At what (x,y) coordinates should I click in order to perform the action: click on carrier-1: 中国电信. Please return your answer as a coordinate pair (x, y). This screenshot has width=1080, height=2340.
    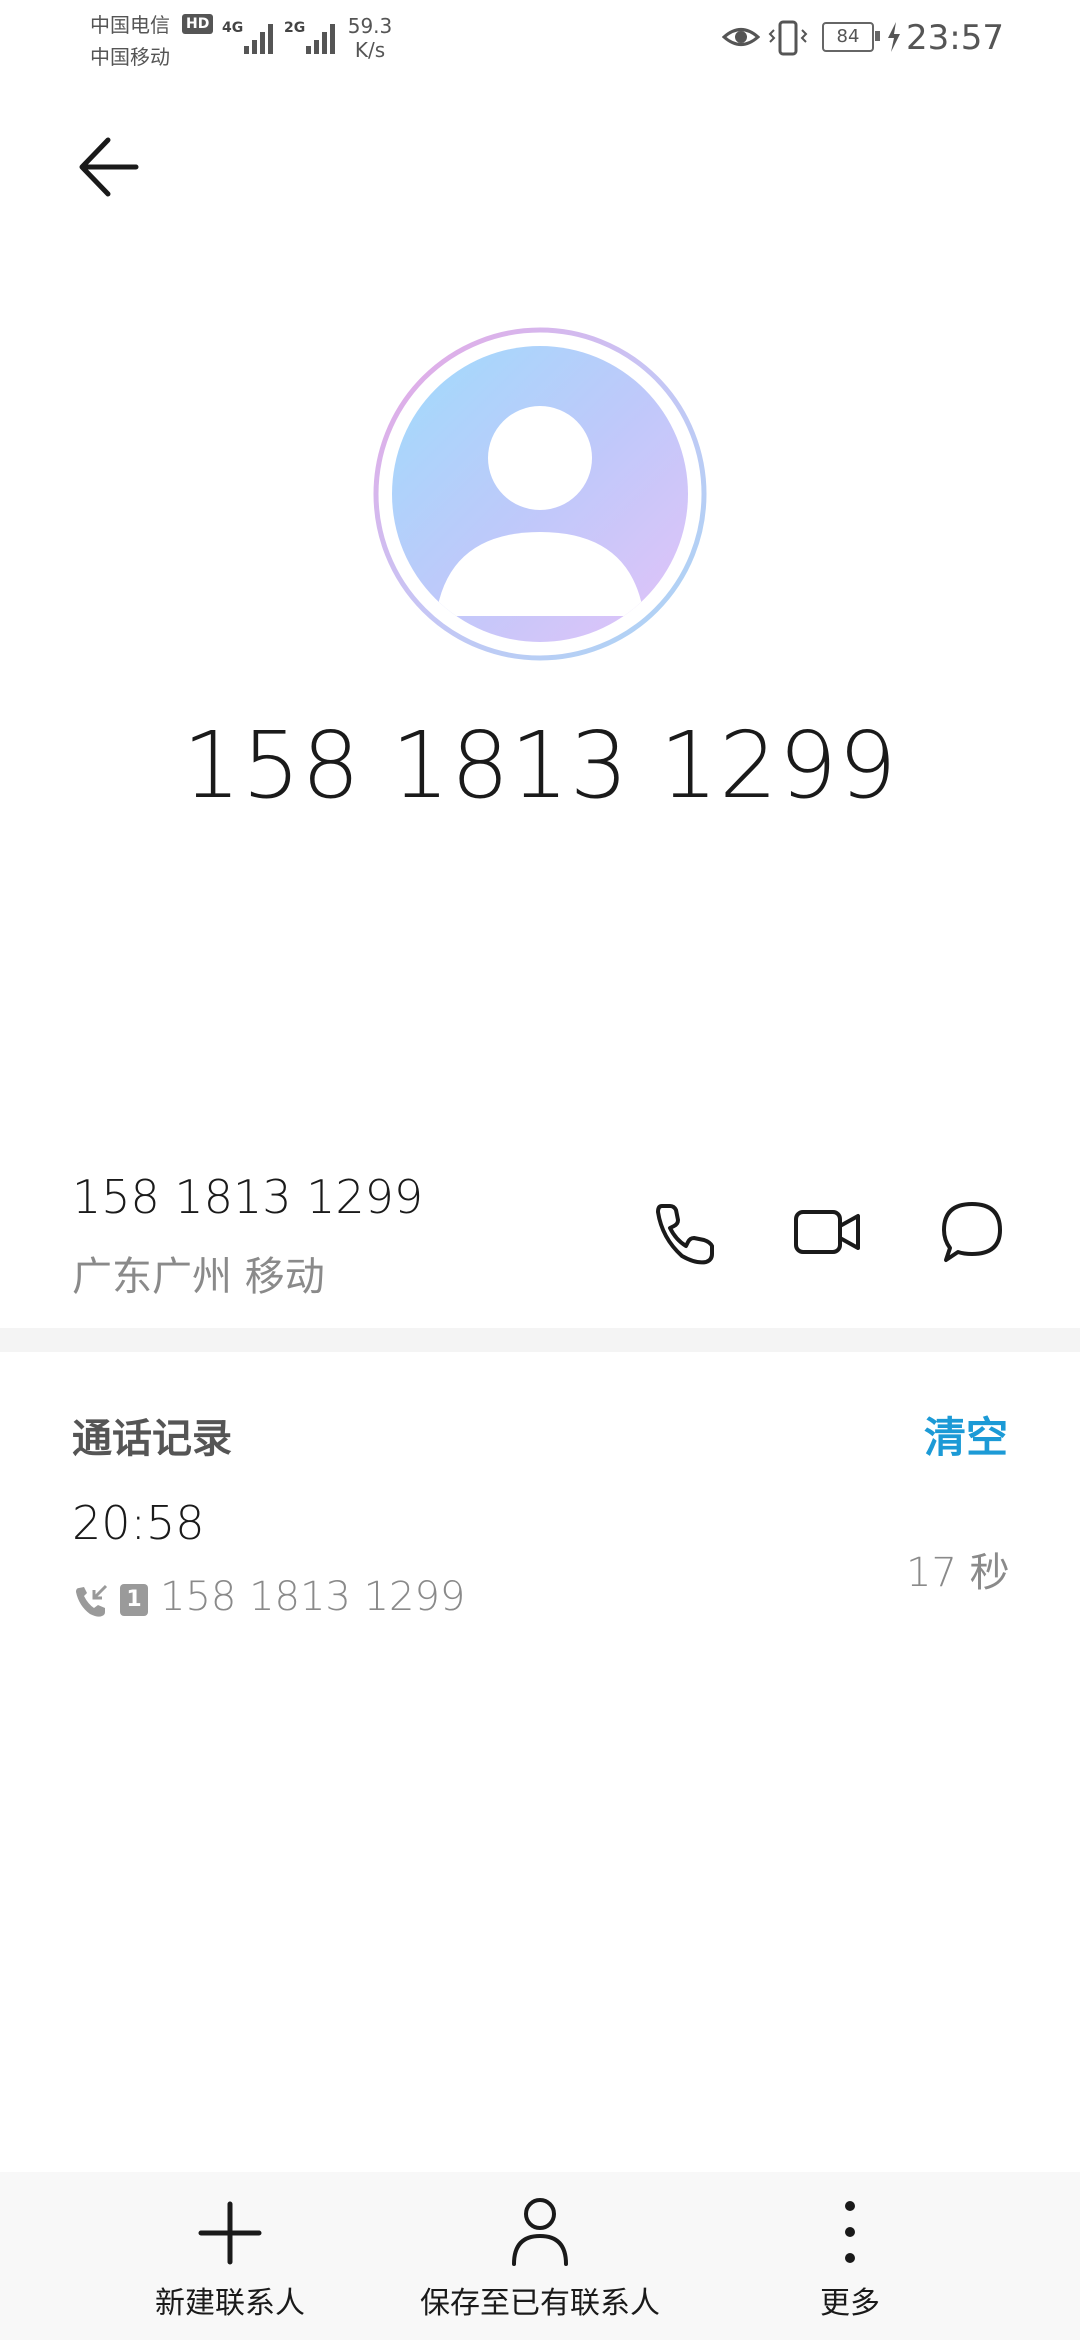
    Looking at the image, I should click on (130, 25).